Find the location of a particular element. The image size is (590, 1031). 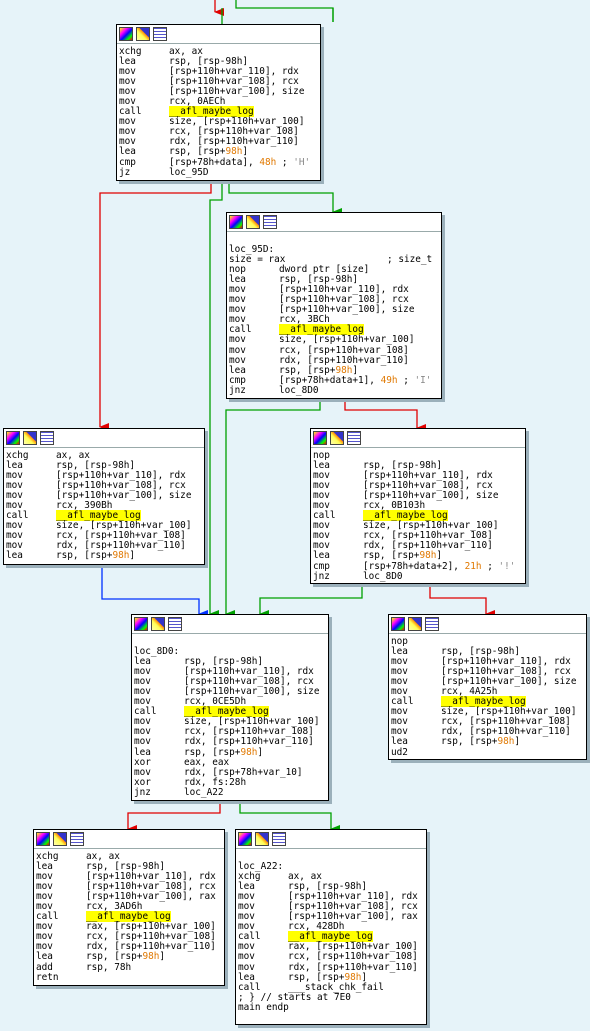

char-comment: 'H' is located at coordinates (302, 162).